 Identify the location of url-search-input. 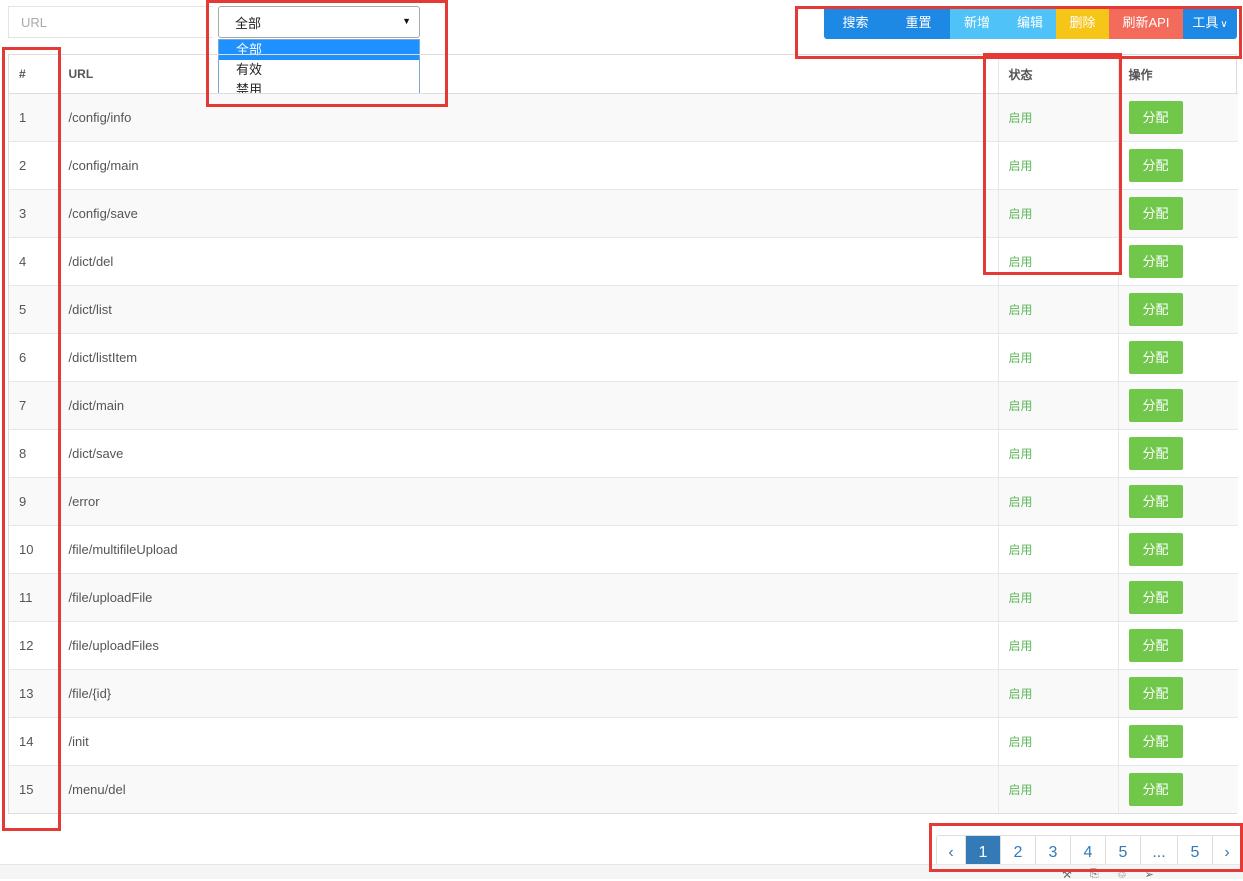
(110, 22).